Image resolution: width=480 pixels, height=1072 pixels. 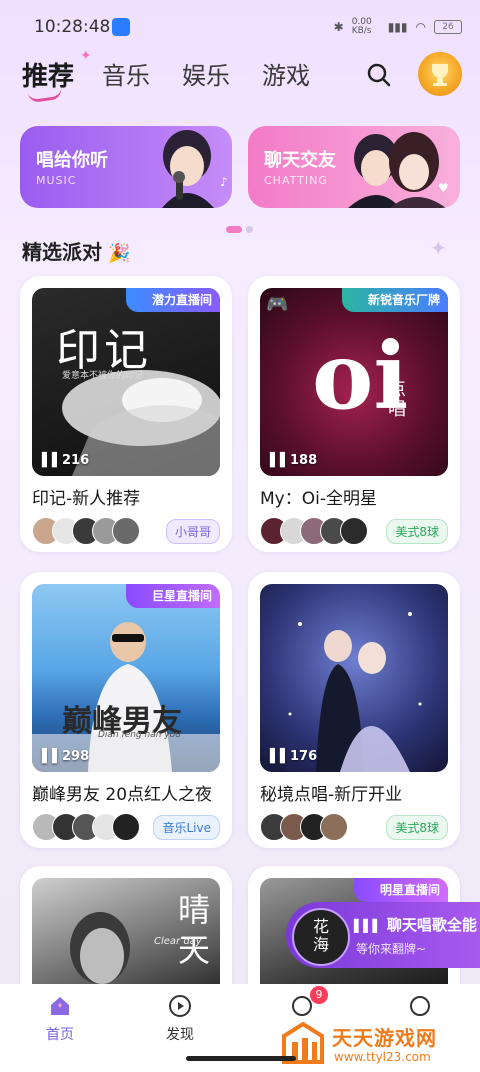 I want to click on disc-title: 花海, so click(x=320, y=935).